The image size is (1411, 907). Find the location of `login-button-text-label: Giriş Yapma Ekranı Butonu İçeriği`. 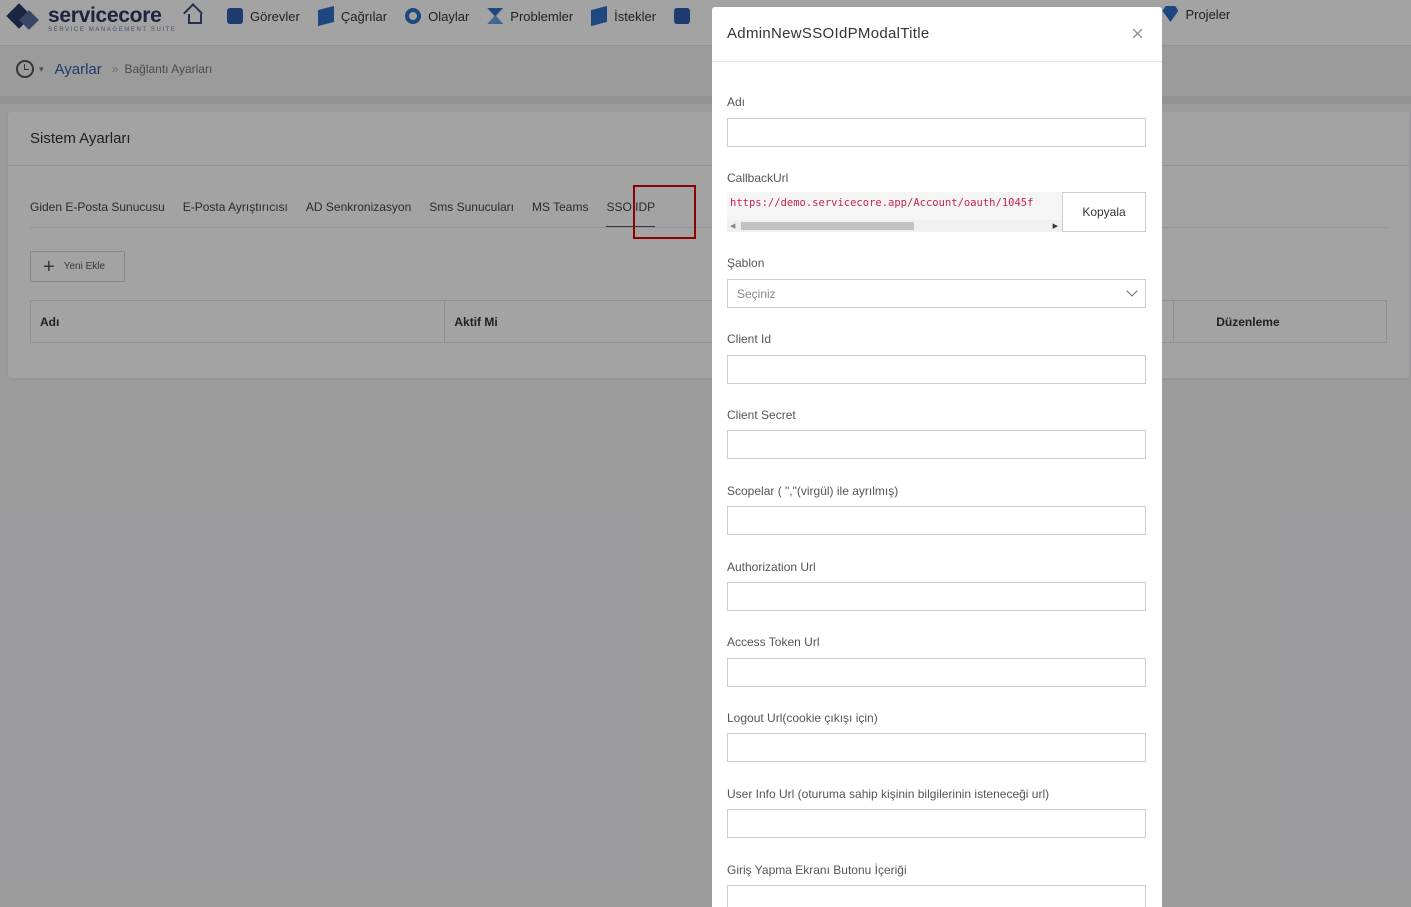

login-button-text-label: Giriş Yapma Ekranı Butonu İçeriği is located at coordinates (817, 870).